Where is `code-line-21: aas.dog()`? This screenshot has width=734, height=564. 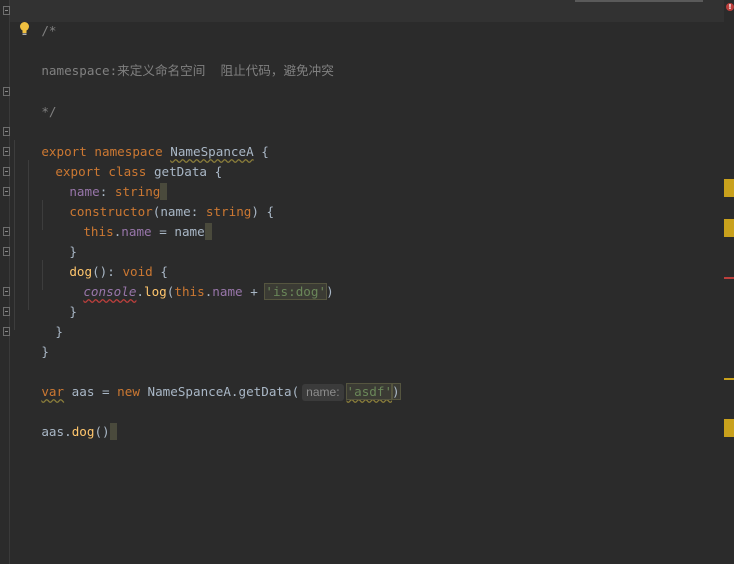
code-line-21: aas.dog() is located at coordinates (64, 421).